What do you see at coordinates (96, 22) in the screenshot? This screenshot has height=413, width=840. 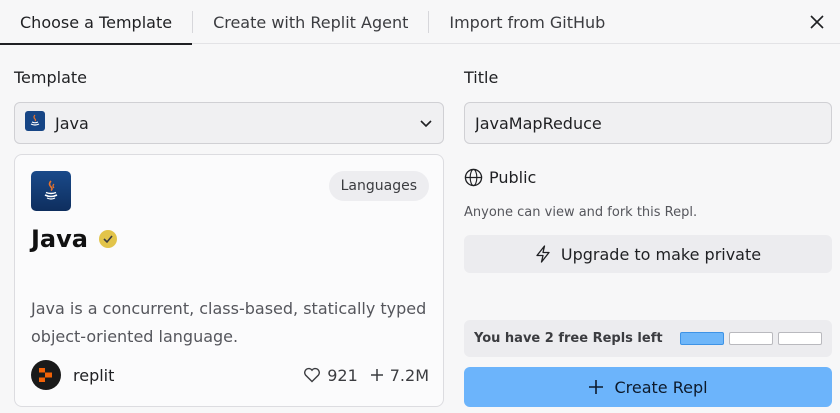 I see `tab-choose-template: Choose a Template` at bounding box center [96, 22].